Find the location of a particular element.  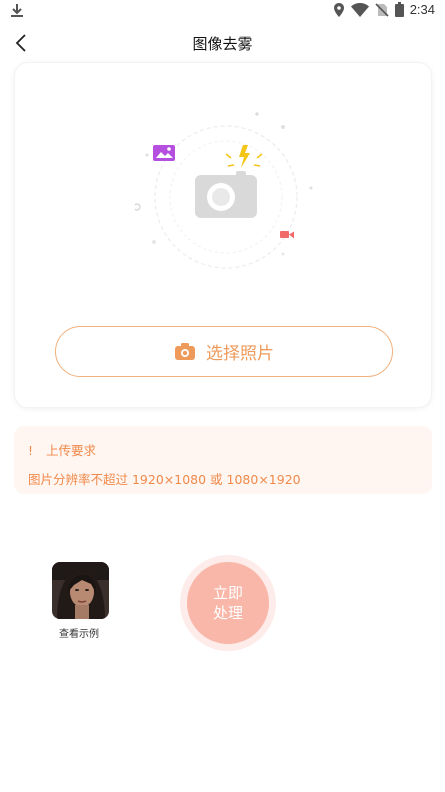

requirements-title: ! 上传要求 is located at coordinates (230, 449).